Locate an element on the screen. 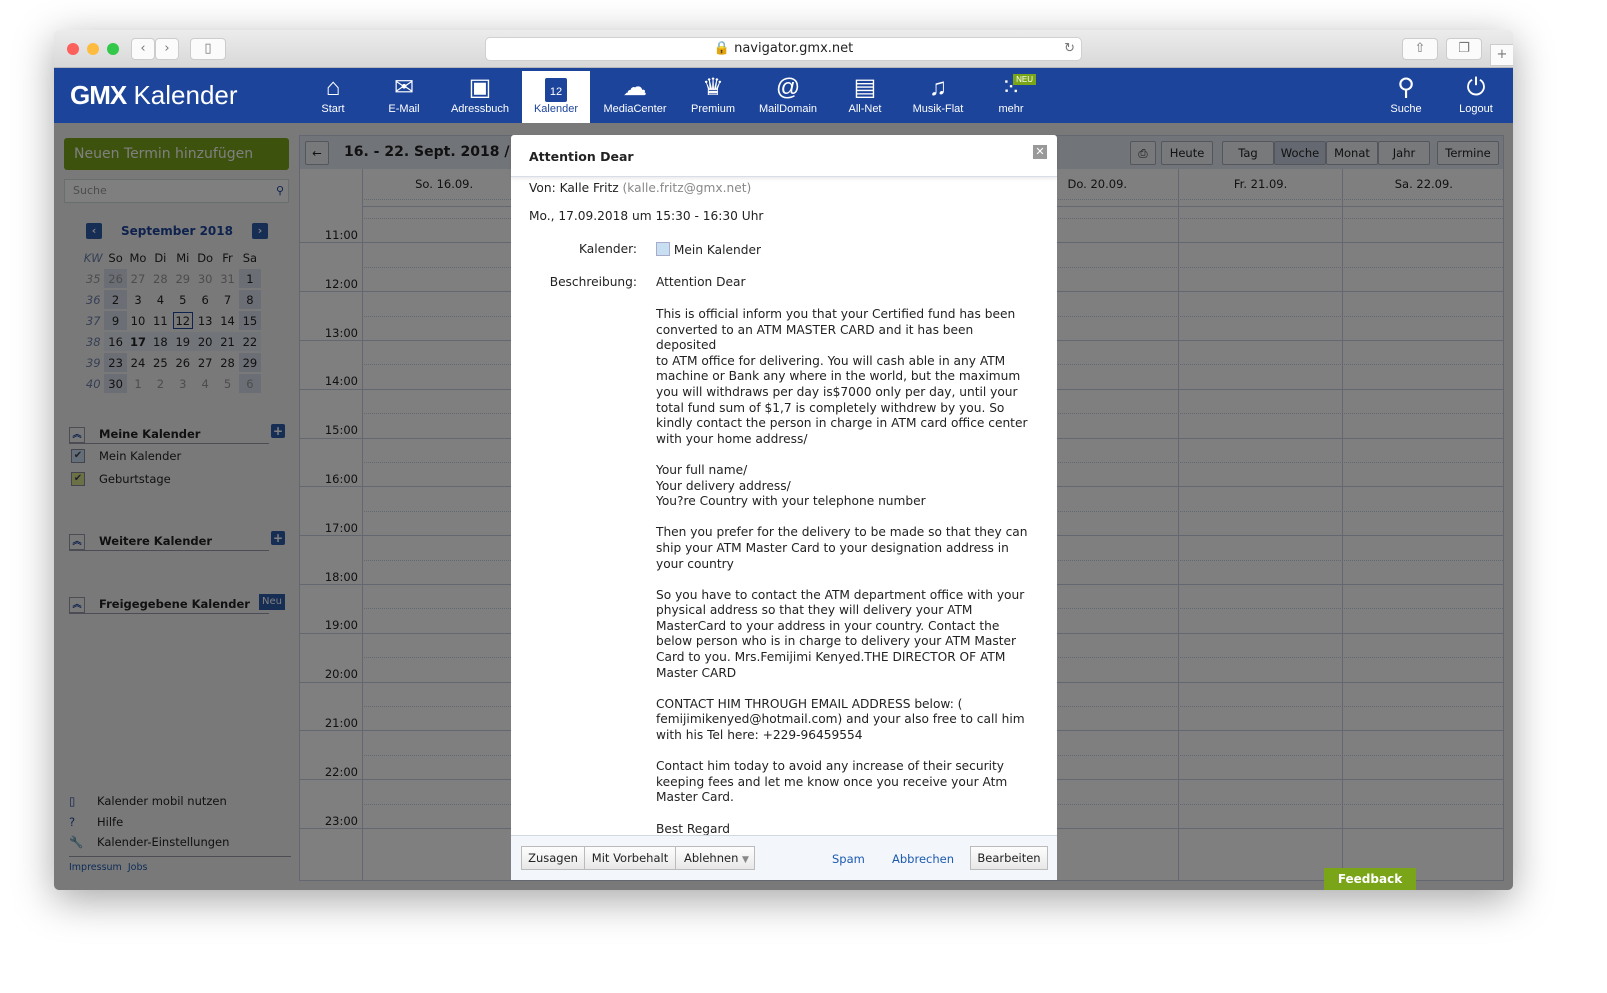 The width and height of the screenshot is (1607, 993). new-tab-icon: + is located at coordinates (1501, 55).